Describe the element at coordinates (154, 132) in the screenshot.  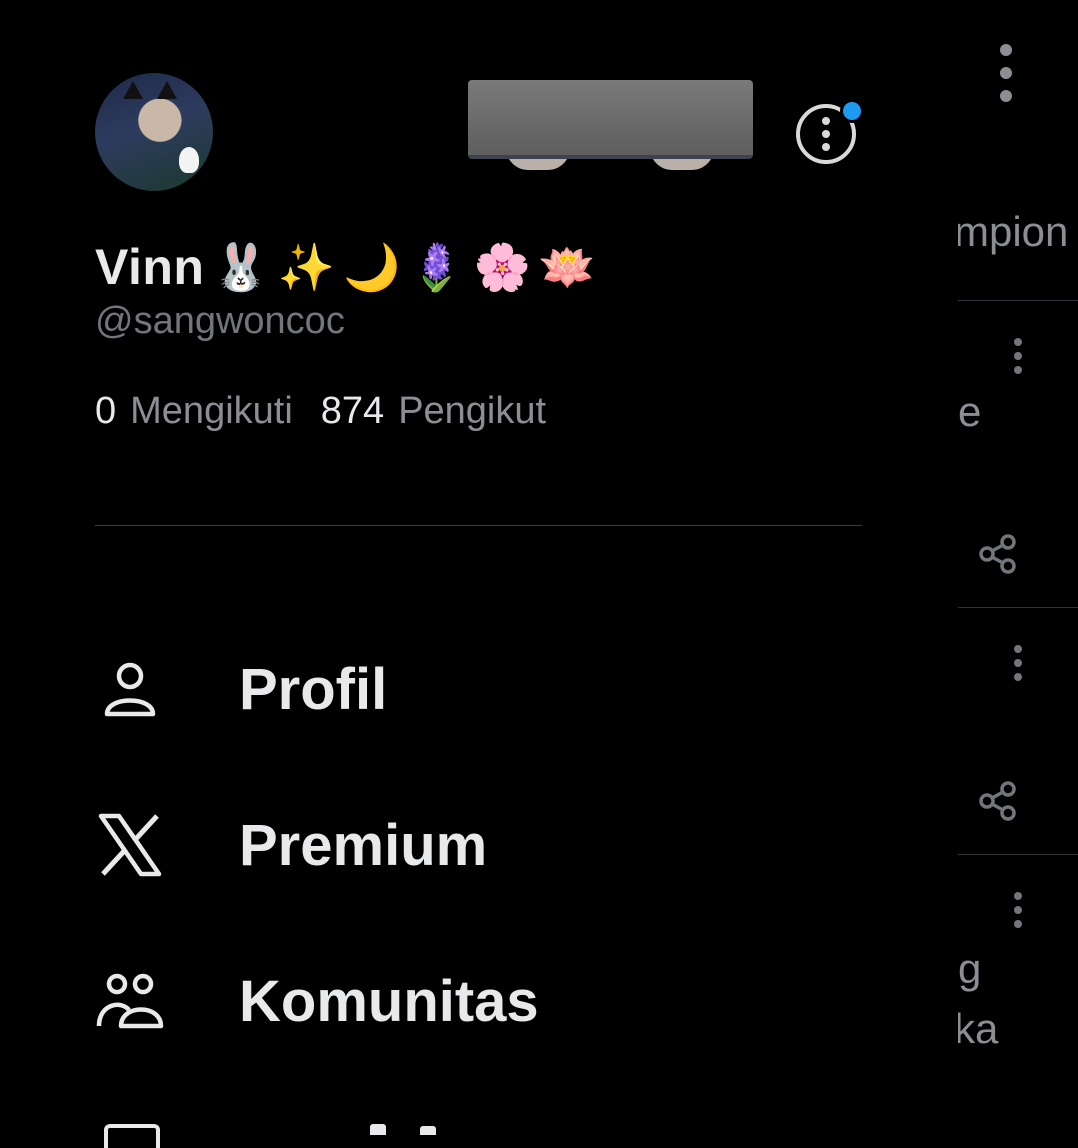
I see `avatar` at that location.